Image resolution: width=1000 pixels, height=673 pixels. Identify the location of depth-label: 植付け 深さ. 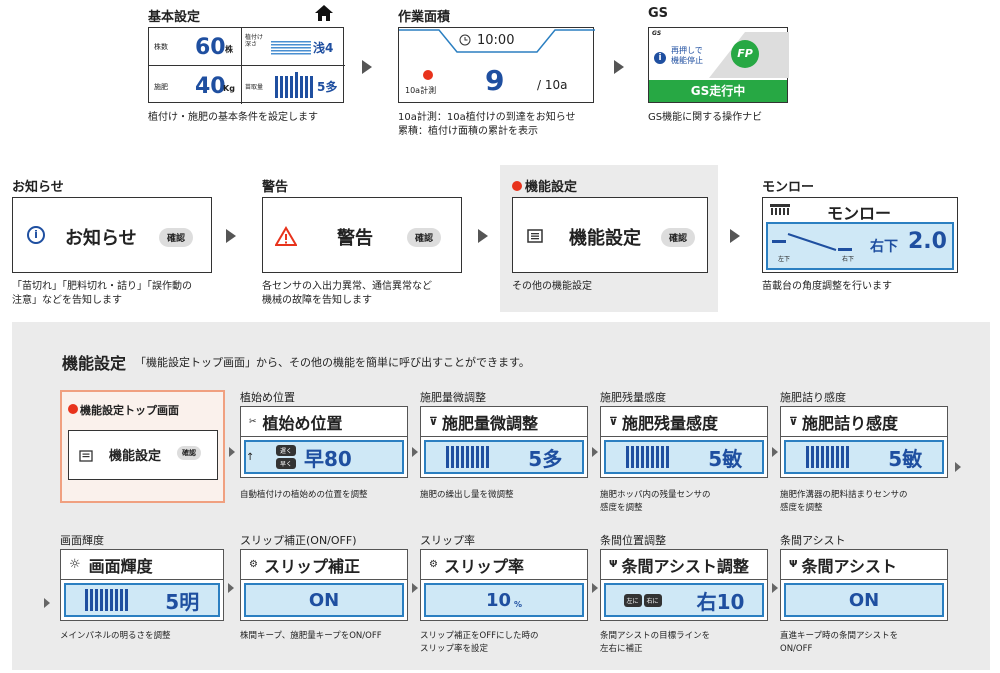
(254, 41).